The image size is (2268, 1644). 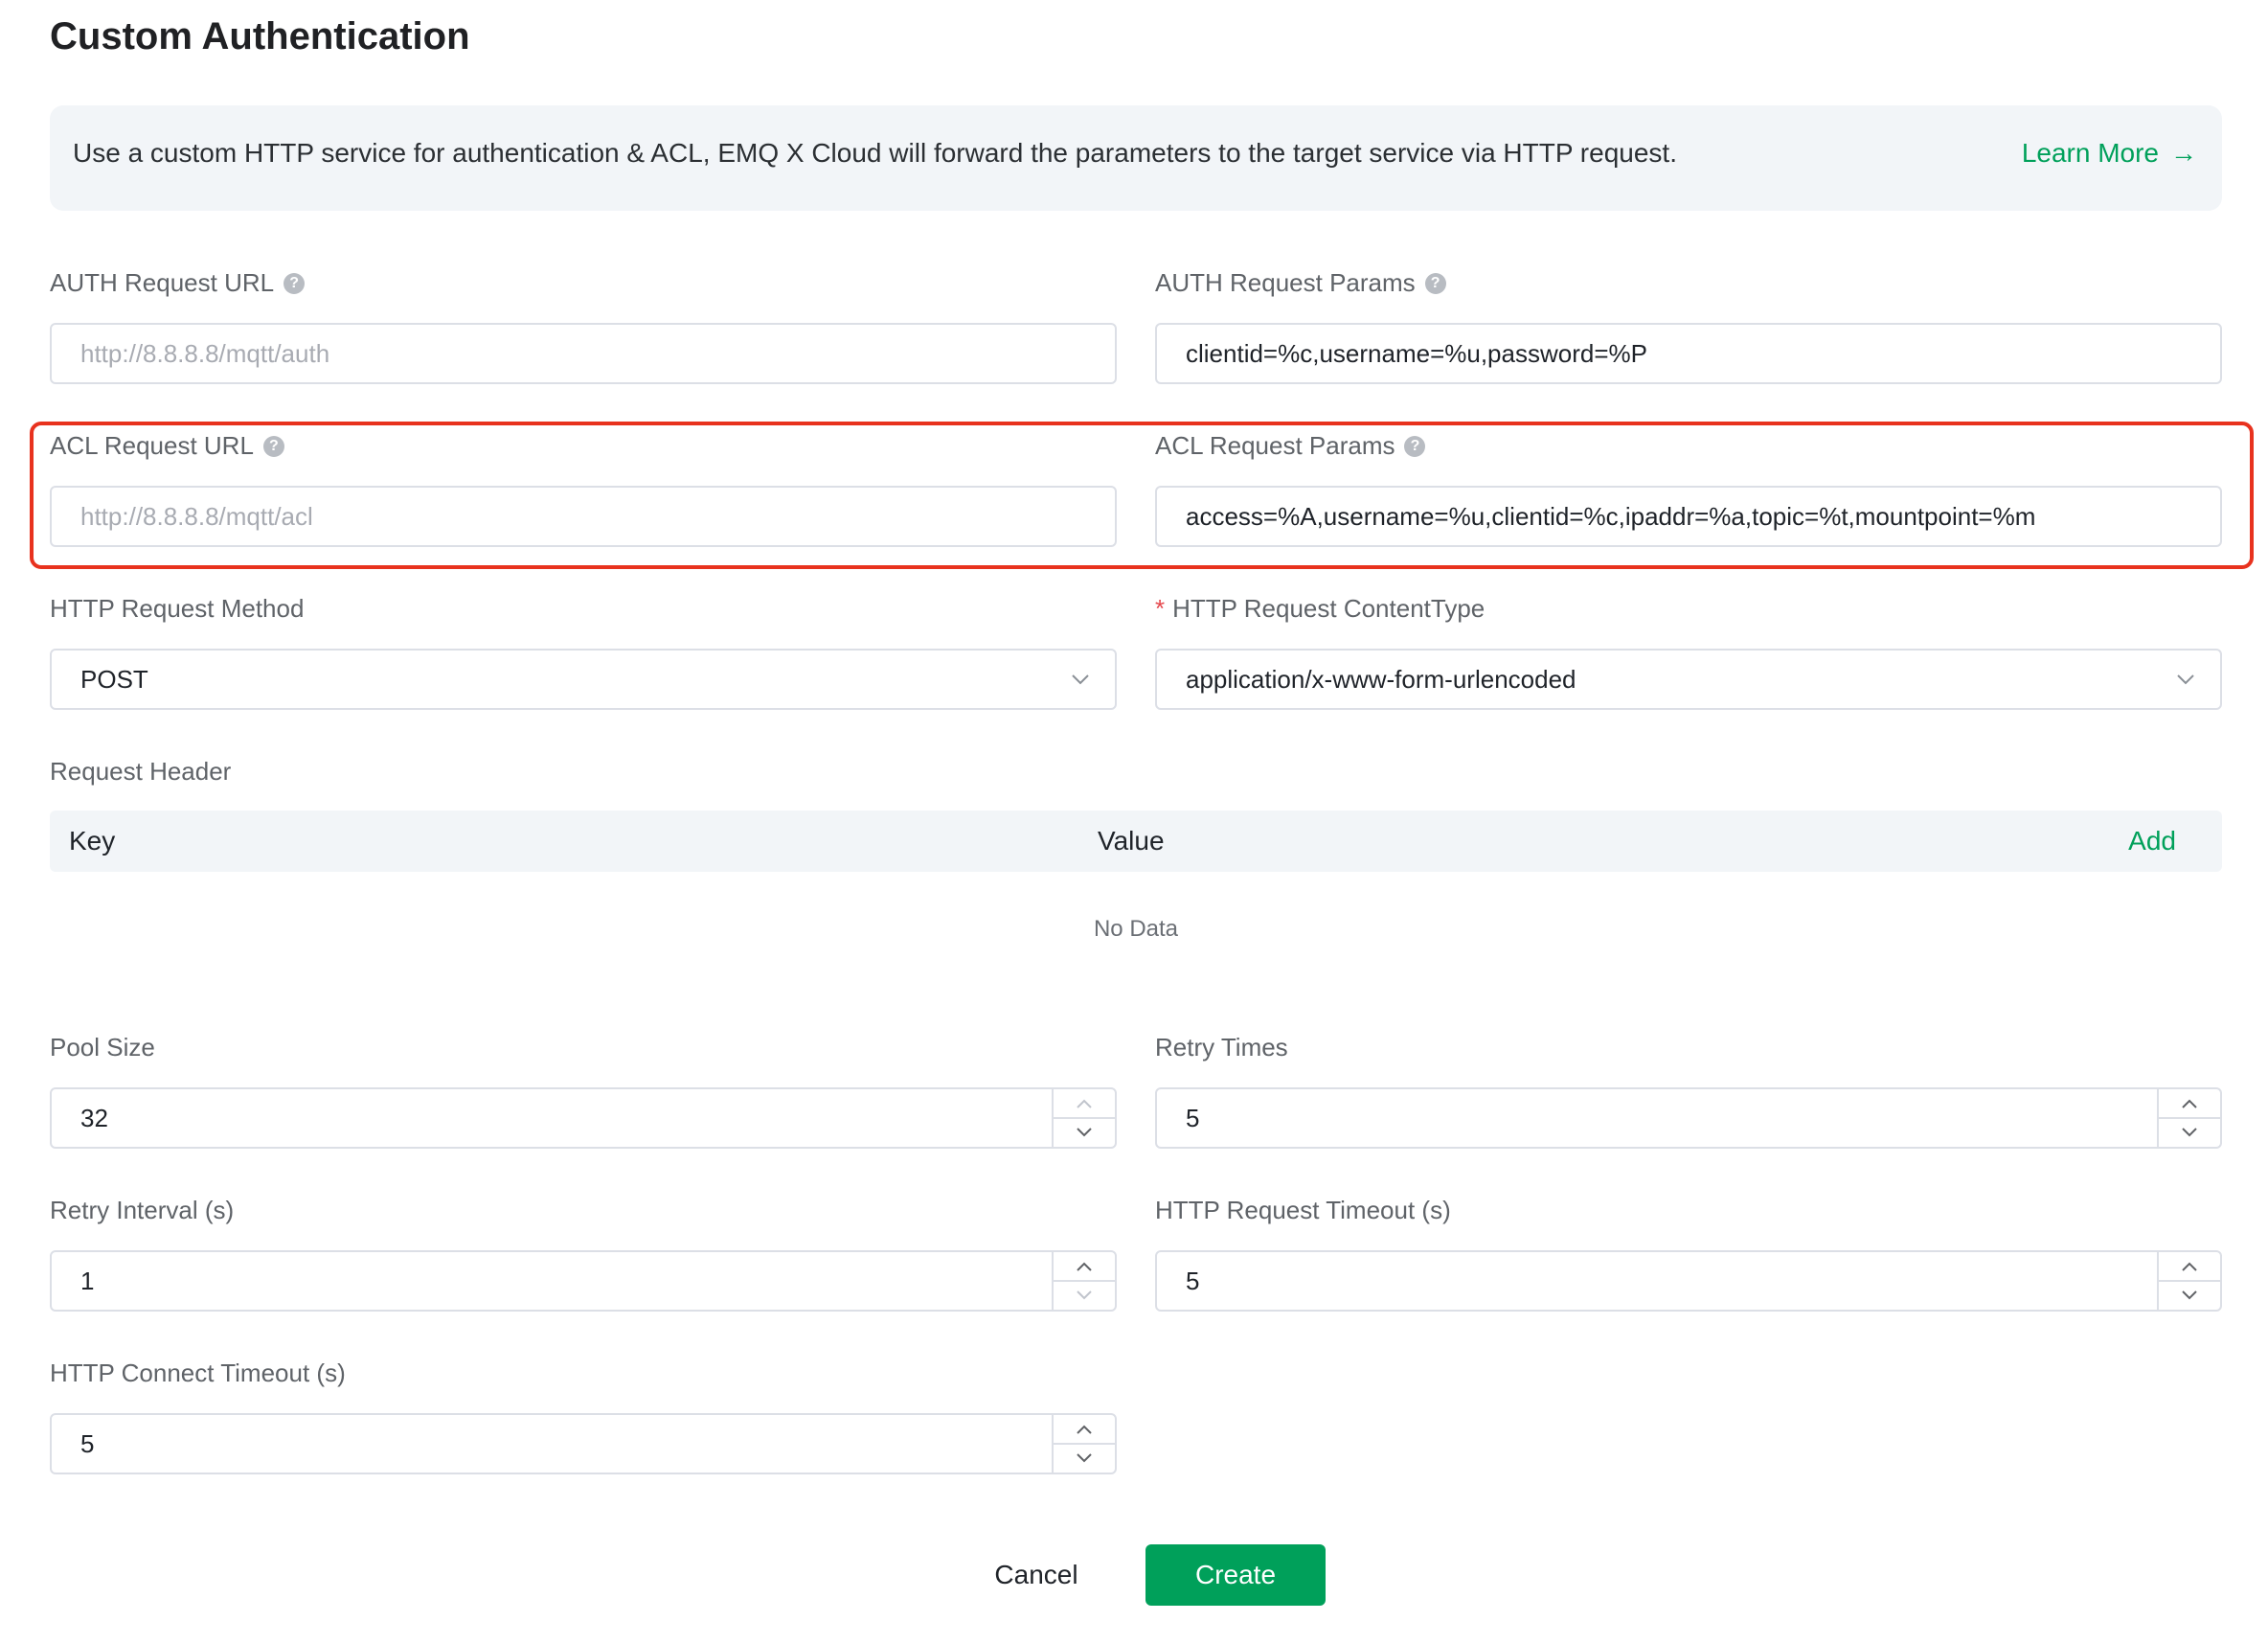 What do you see at coordinates (1688, 679) in the screenshot?
I see `content-type-select: application/x-www-form-urlencoded` at bounding box center [1688, 679].